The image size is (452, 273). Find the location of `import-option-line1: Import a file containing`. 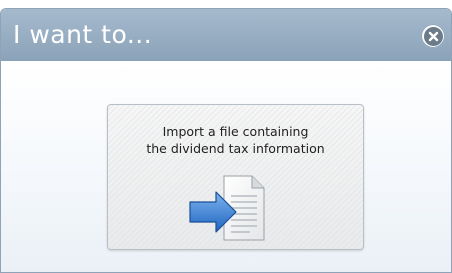

import-option-line1: Import a file containing is located at coordinates (235, 131).